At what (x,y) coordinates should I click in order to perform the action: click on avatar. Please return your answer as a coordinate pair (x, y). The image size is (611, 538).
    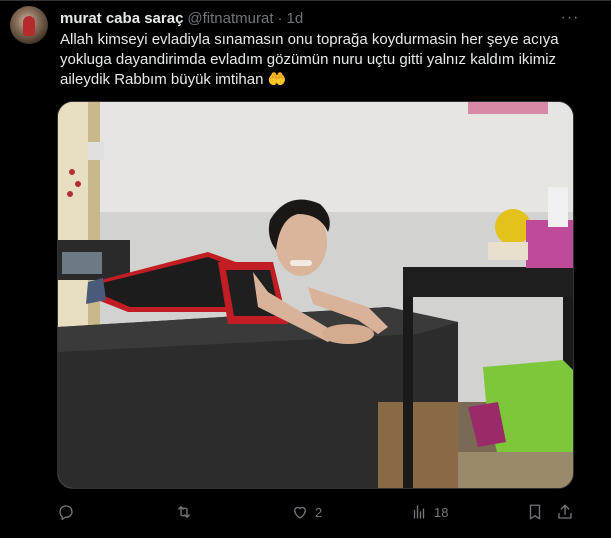
    Looking at the image, I should click on (29, 25).